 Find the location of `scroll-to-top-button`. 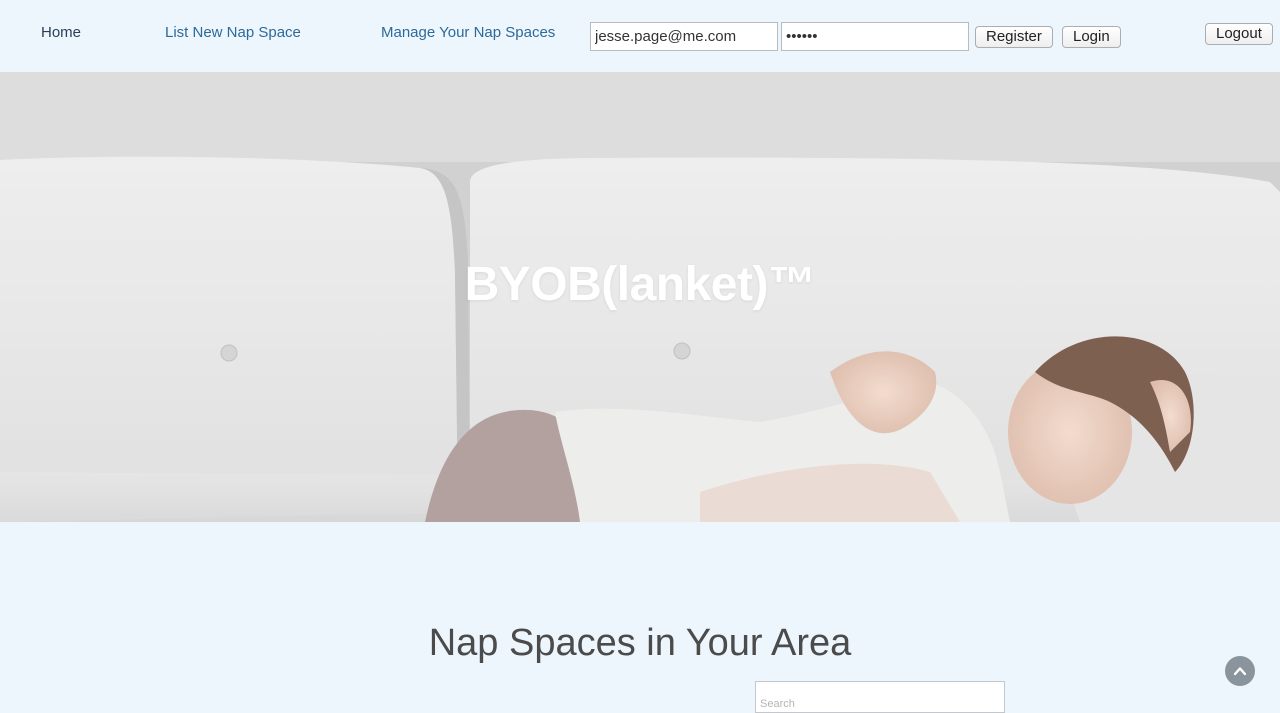

scroll-to-top-button is located at coordinates (1240, 671).